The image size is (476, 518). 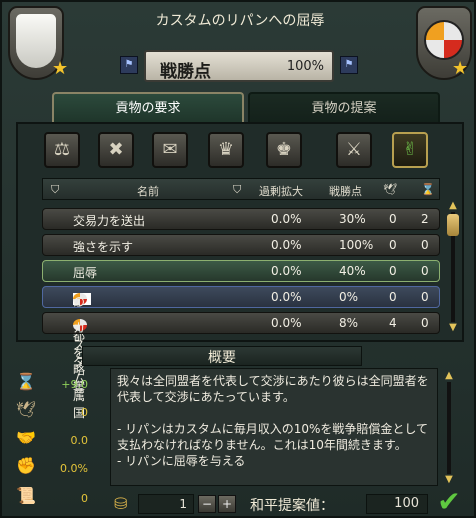 I want to click on row-warscore: 40%, so click(x=352, y=271).